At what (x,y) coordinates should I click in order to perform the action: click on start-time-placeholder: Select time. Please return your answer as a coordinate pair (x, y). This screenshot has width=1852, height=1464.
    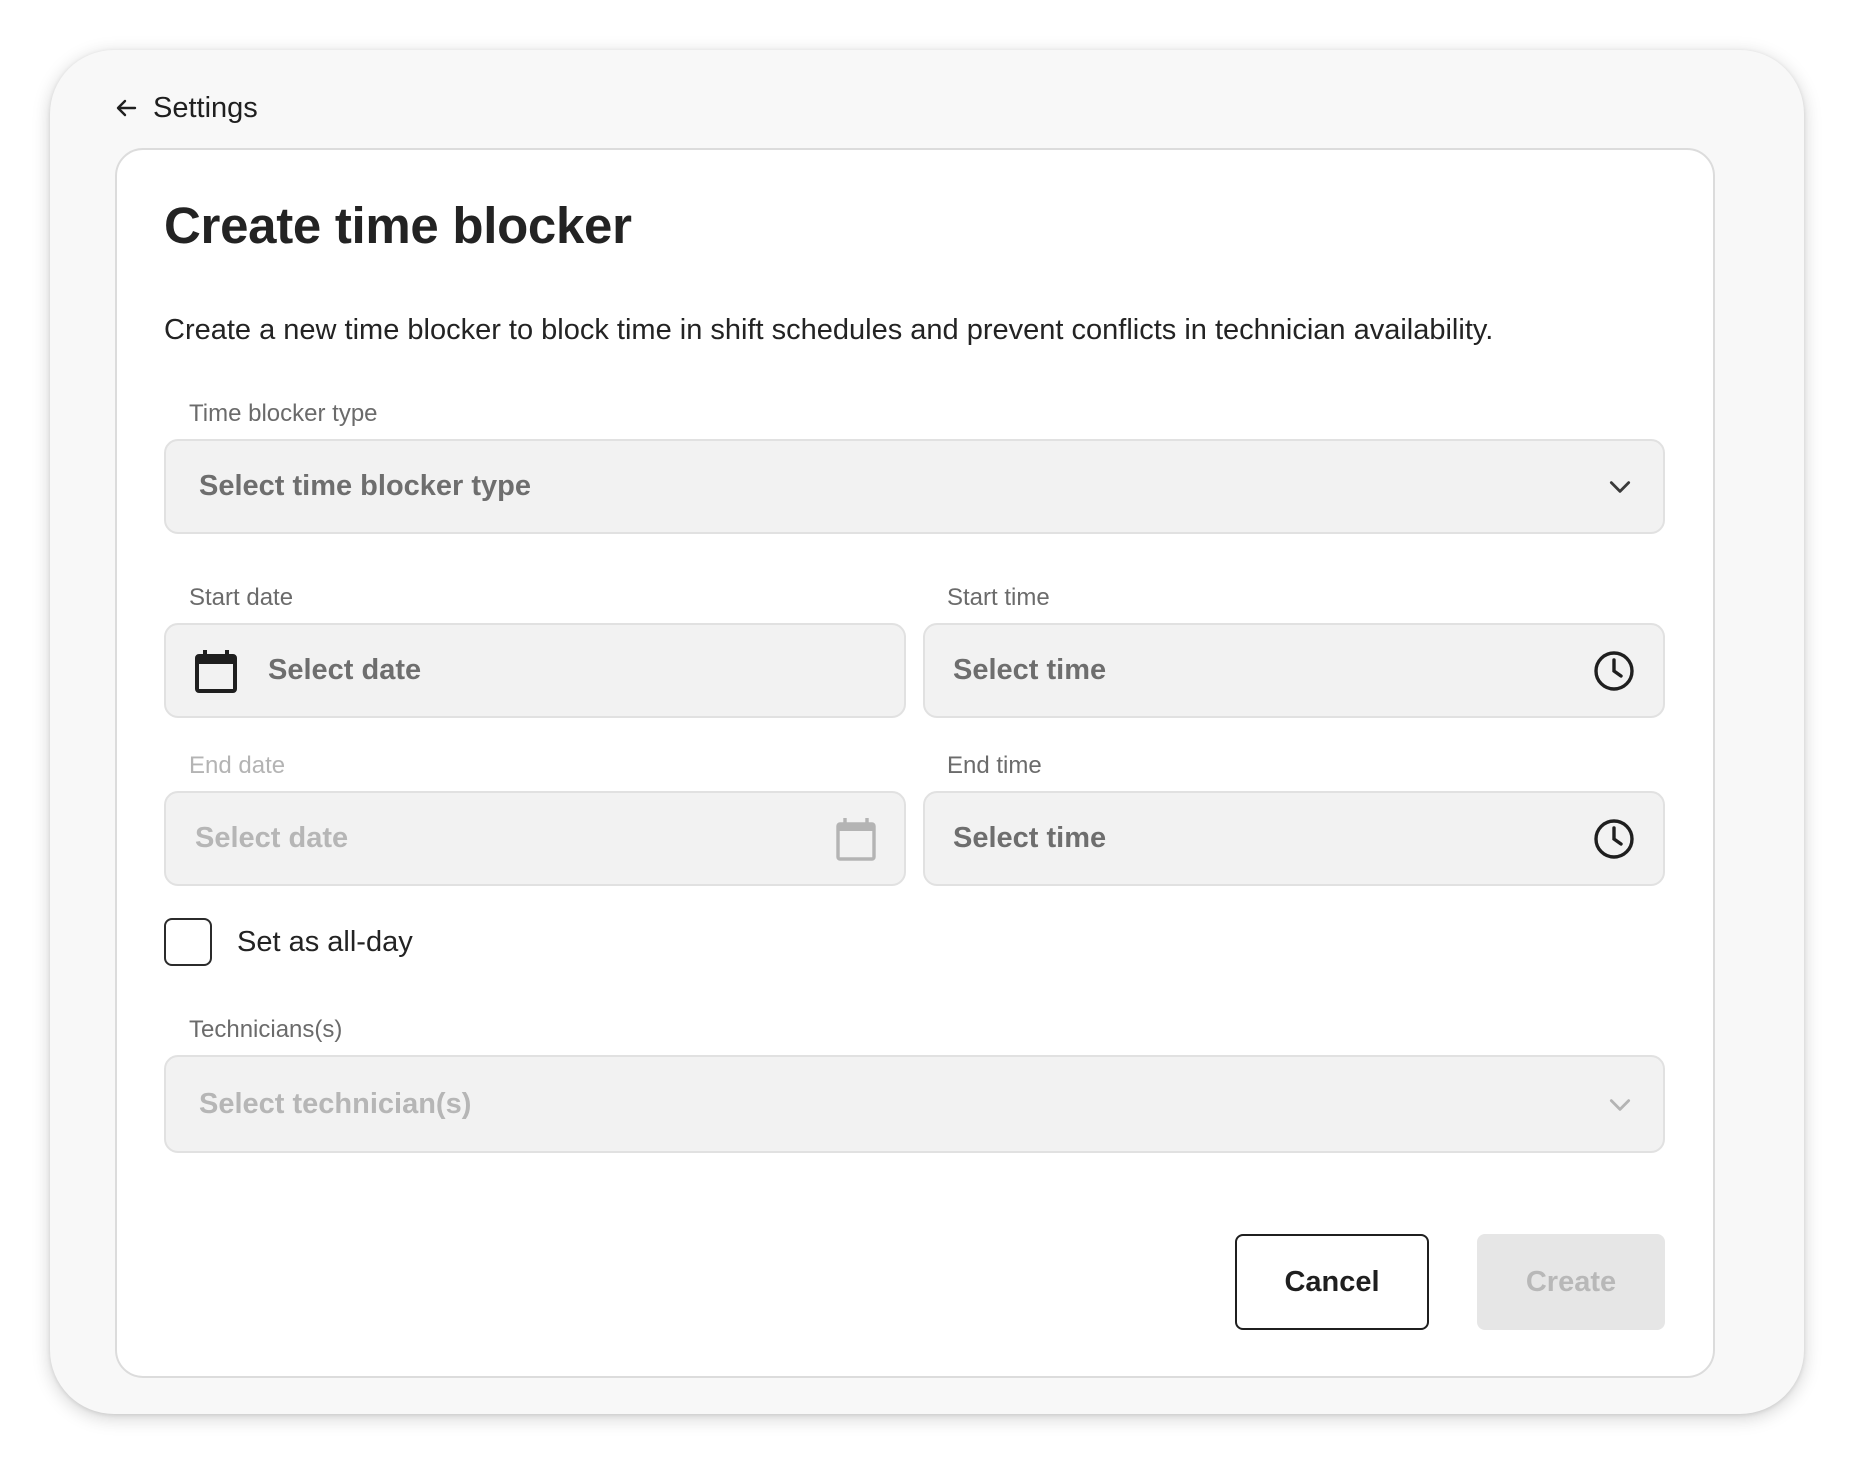
    Looking at the image, I should click on (1030, 670).